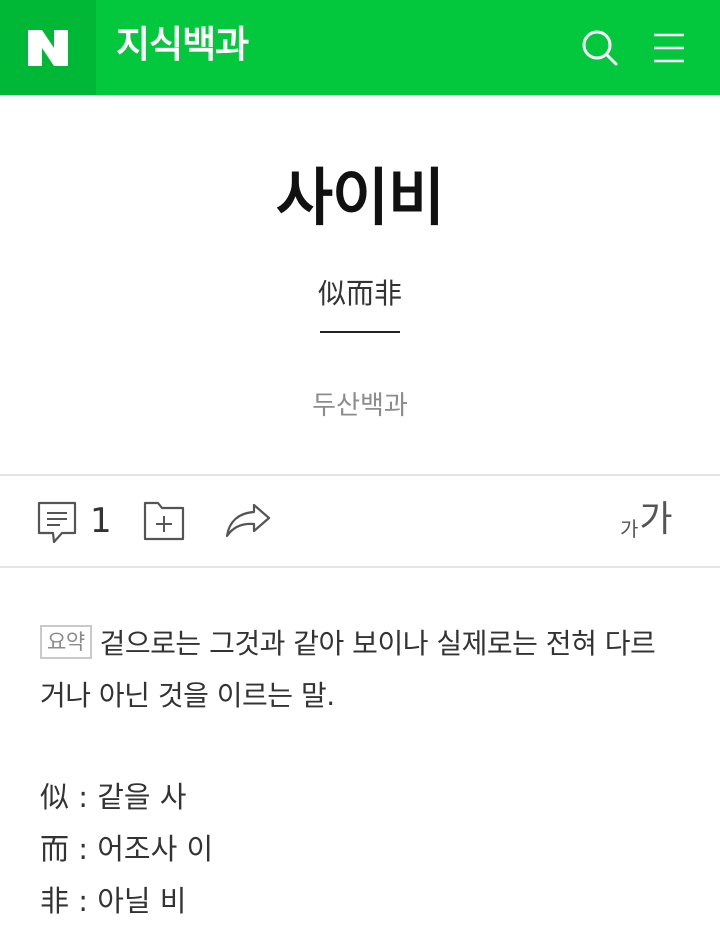 The height and width of the screenshot is (947, 720). I want to click on menu-button, so click(669, 48).